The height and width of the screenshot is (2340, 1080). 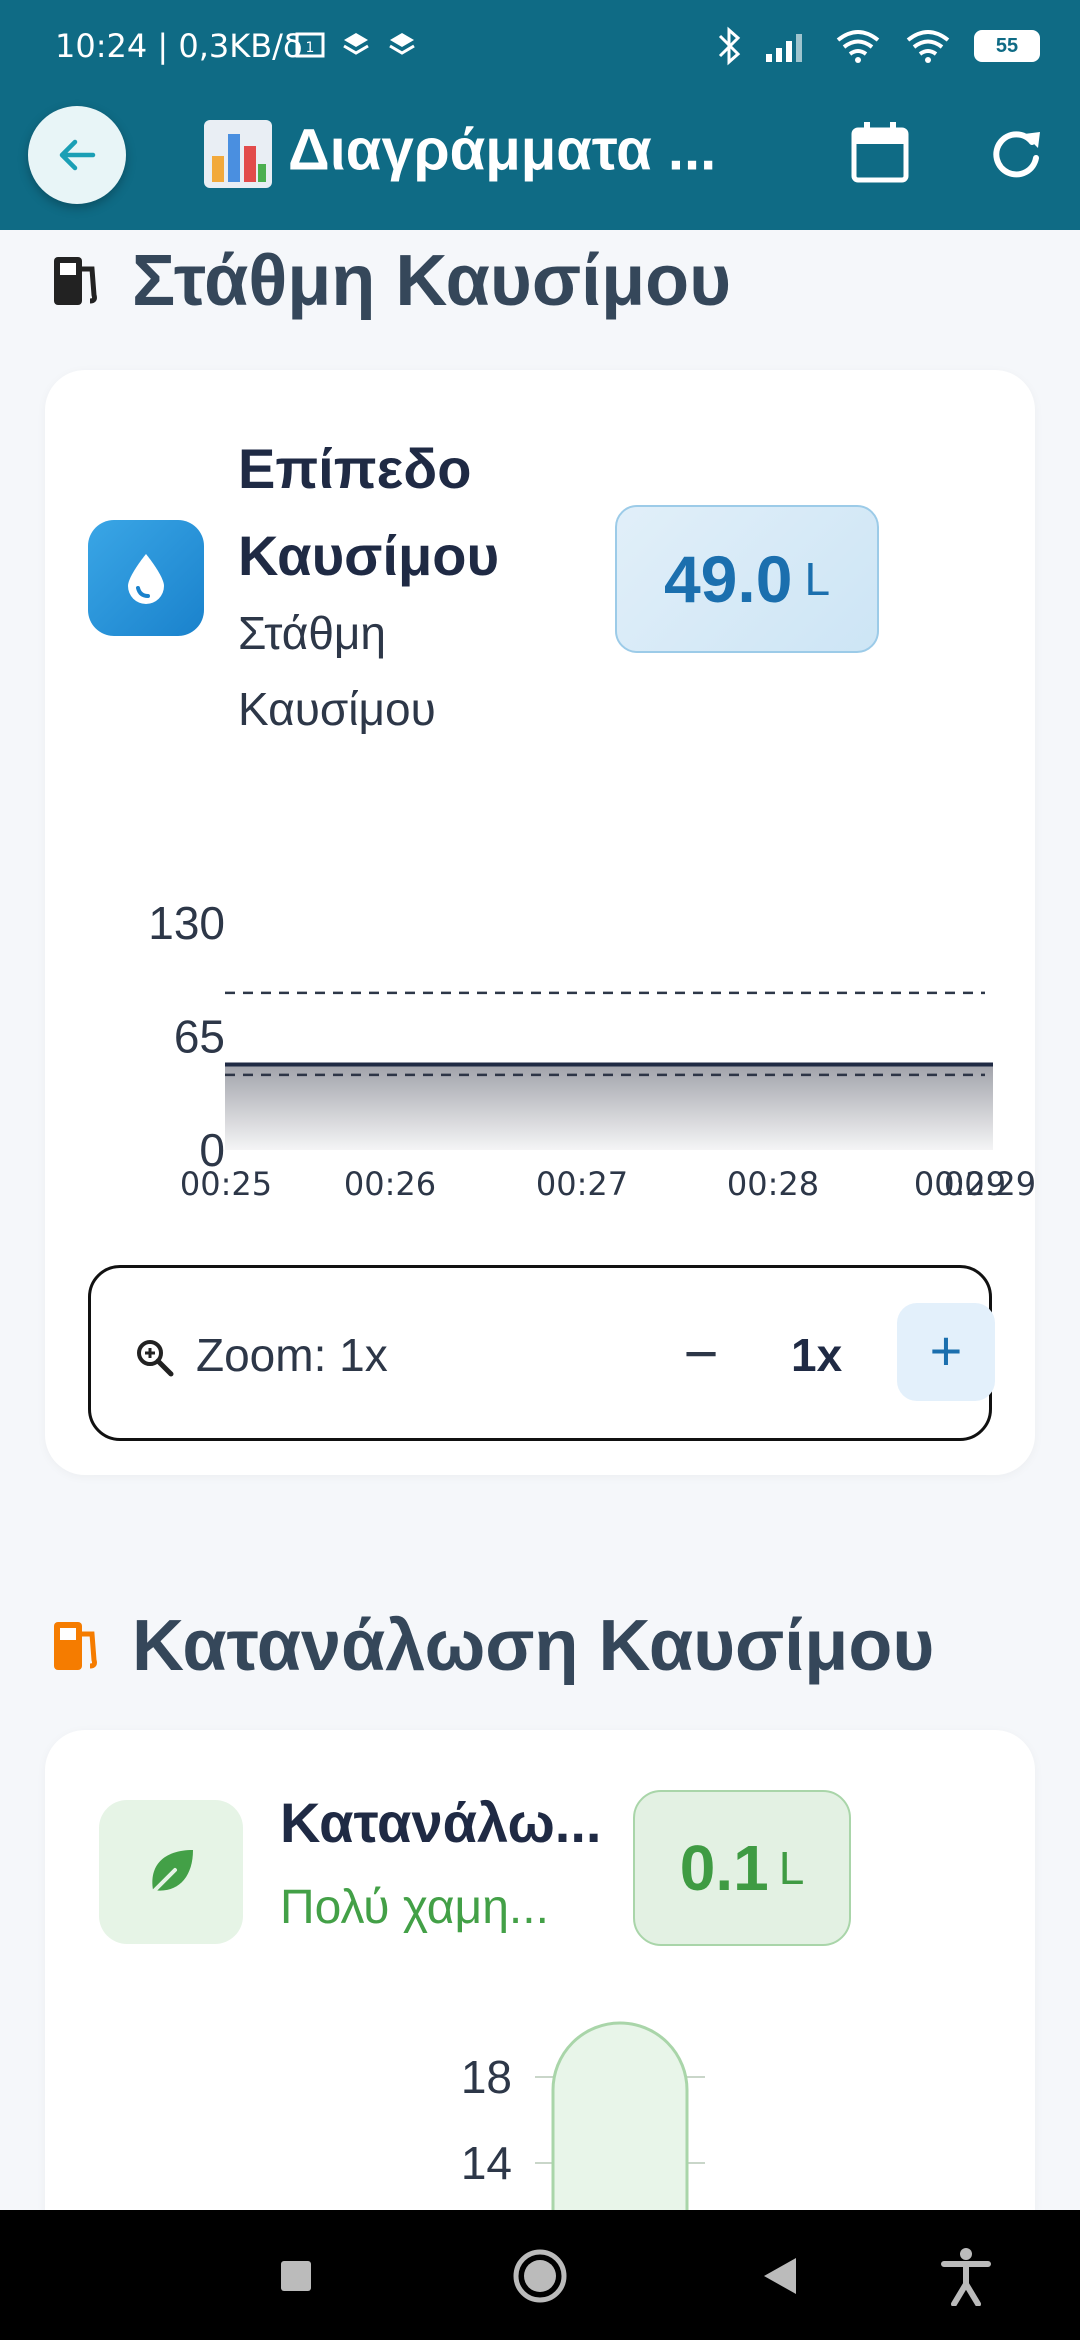 I want to click on section-title-text: Κατανάλωση Καυσίμου, so click(x=533, y=1646).